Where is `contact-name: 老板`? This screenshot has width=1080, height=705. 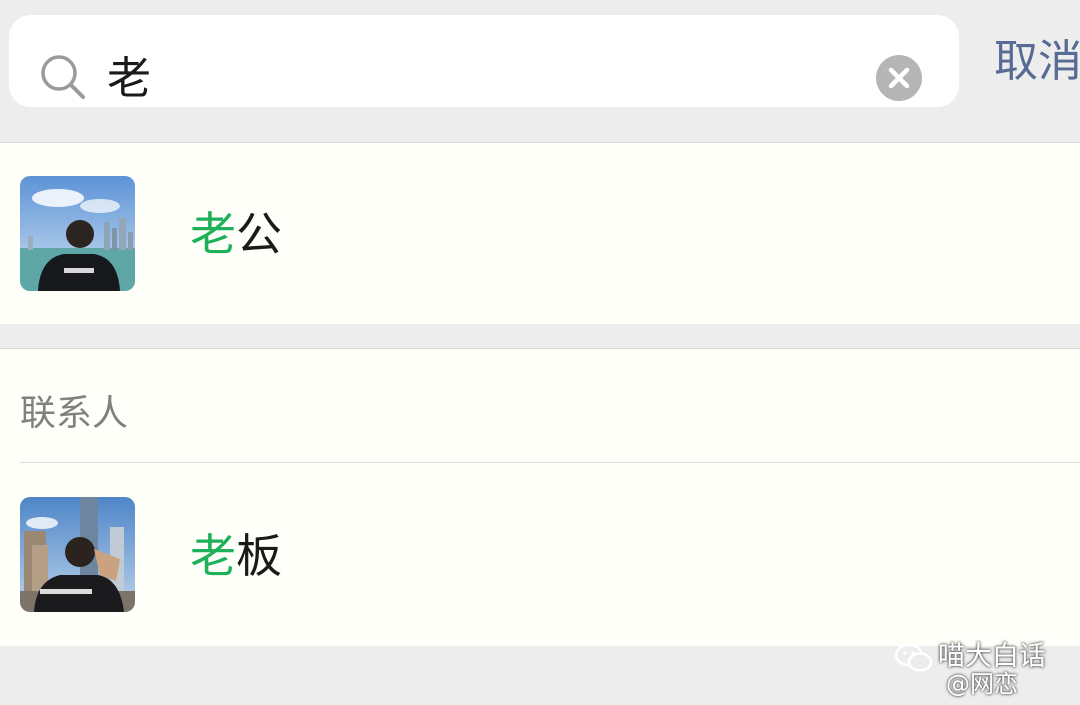 contact-name: 老板 is located at coordinates (236, 556).